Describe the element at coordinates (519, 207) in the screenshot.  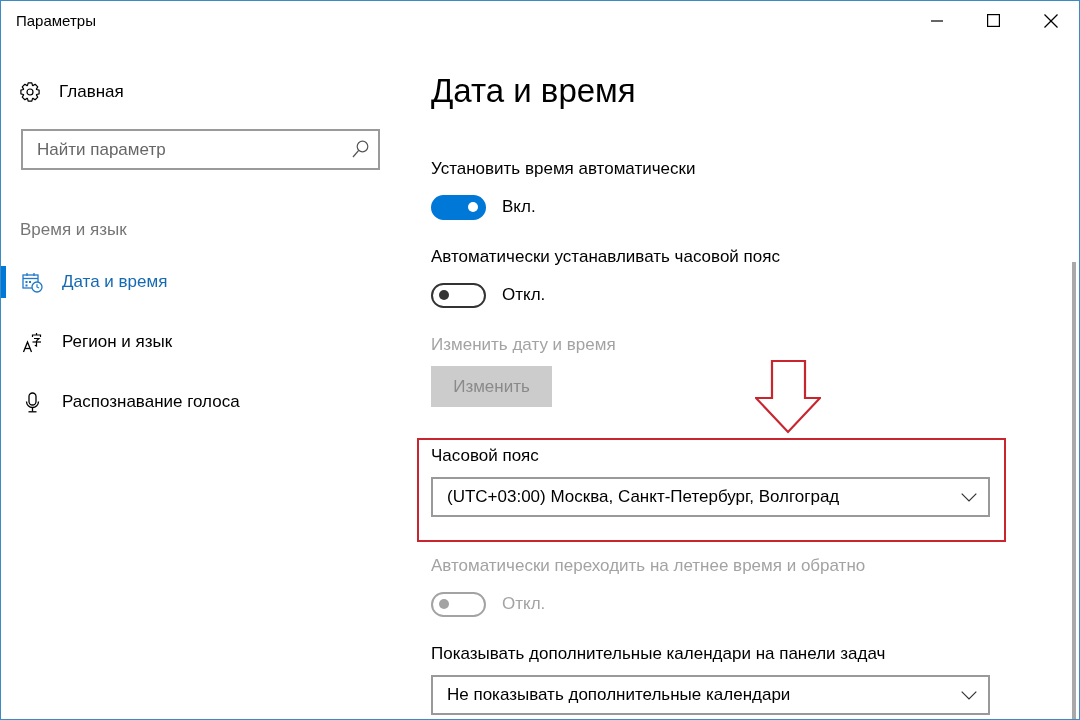
I see `toggle-state-text: Вкл.` at that location.